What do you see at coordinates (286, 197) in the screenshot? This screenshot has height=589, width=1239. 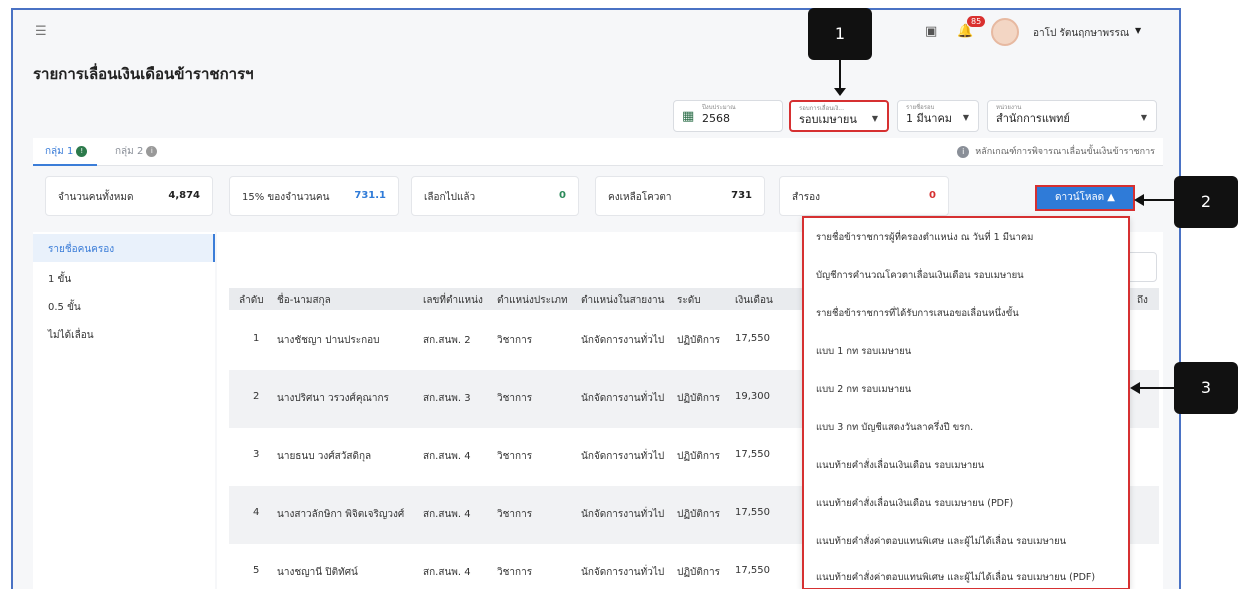 I see `stat-label: 15% ของจำนวนคน` at bounding box center [286, 197].